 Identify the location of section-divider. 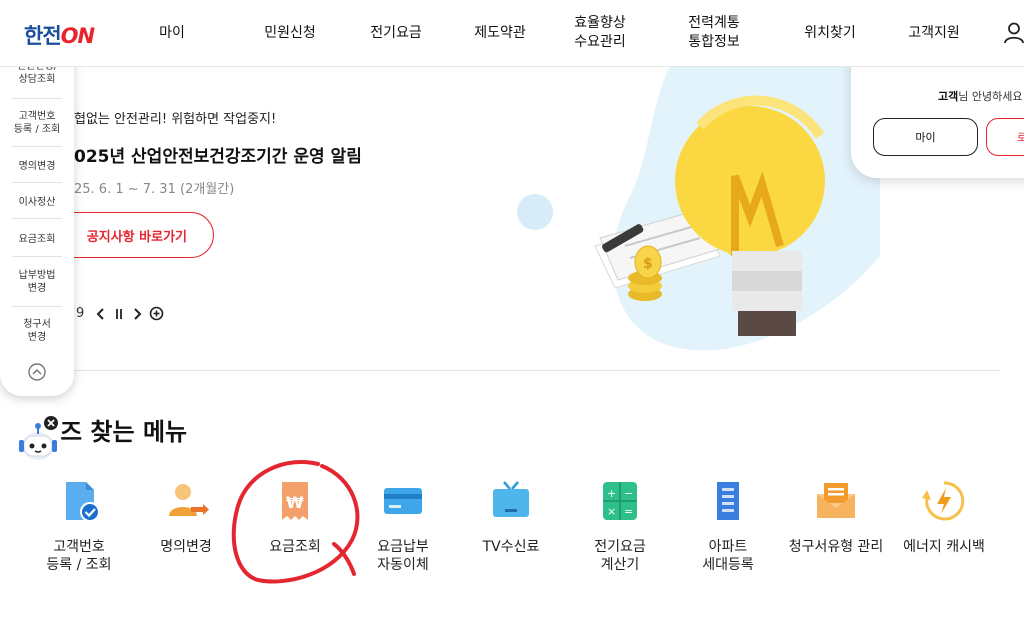
(520, 370).